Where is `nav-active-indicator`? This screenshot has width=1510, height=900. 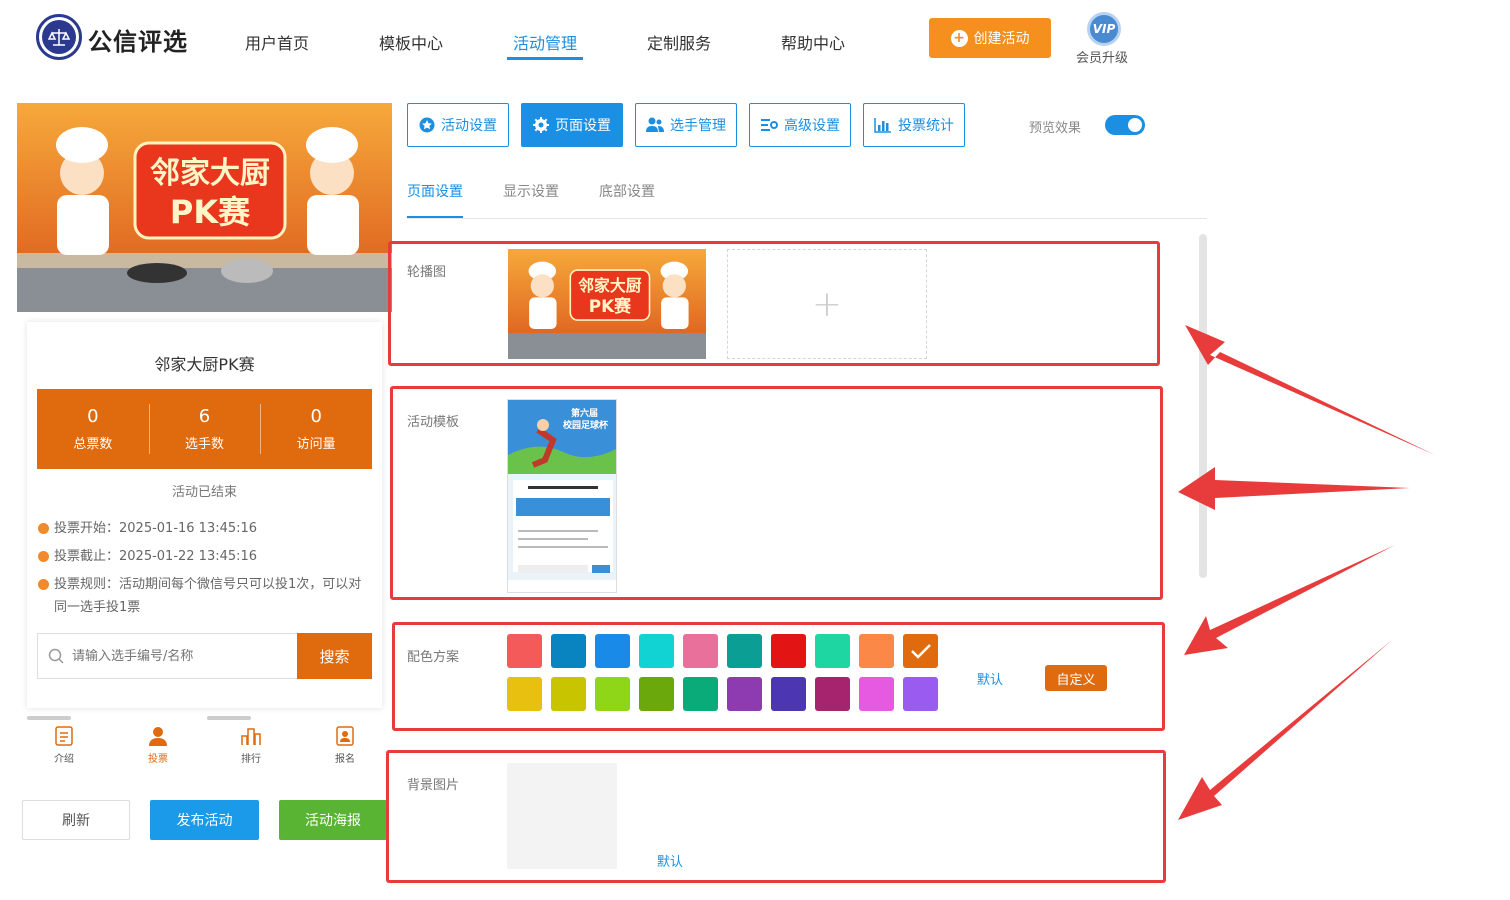 nav-active-indicator is located at coordinates (545, 58).